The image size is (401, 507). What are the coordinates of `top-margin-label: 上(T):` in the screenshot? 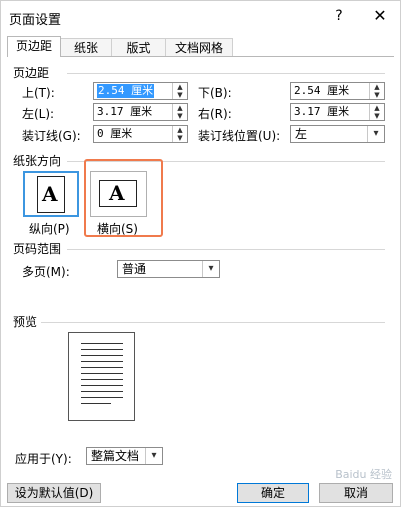 It's located at (38, 93).